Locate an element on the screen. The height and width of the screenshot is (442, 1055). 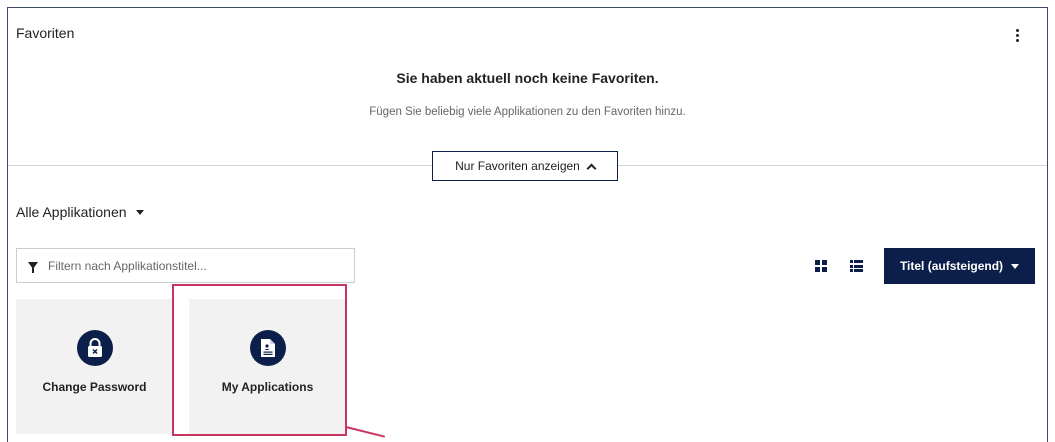
lock-icon is located at coordinates (94, 348).